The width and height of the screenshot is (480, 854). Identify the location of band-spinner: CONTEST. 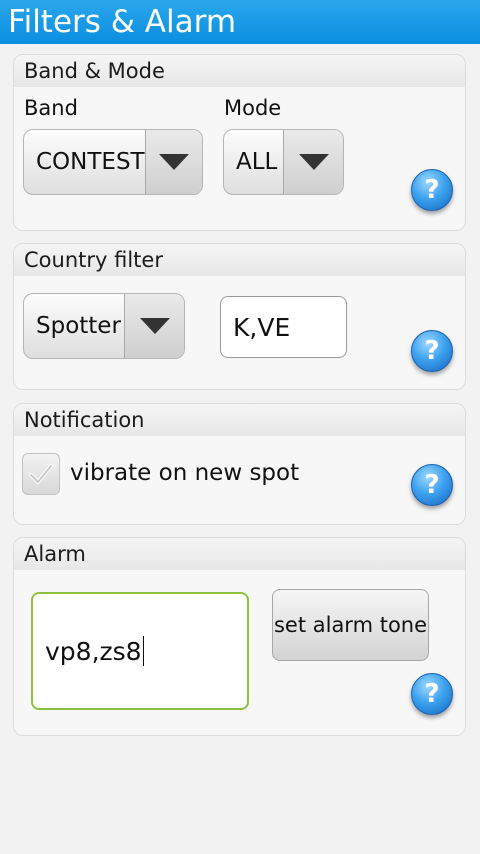
(113, 162).